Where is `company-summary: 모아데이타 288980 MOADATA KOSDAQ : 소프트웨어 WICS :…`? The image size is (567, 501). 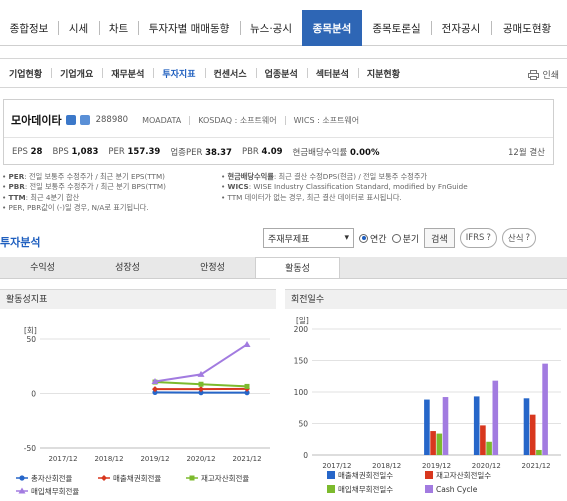 company-summary: 모아데이타 288980 MOADATA KOSDAQ : 소프트웨어 WICS :… is located at coordinates (278, 132).